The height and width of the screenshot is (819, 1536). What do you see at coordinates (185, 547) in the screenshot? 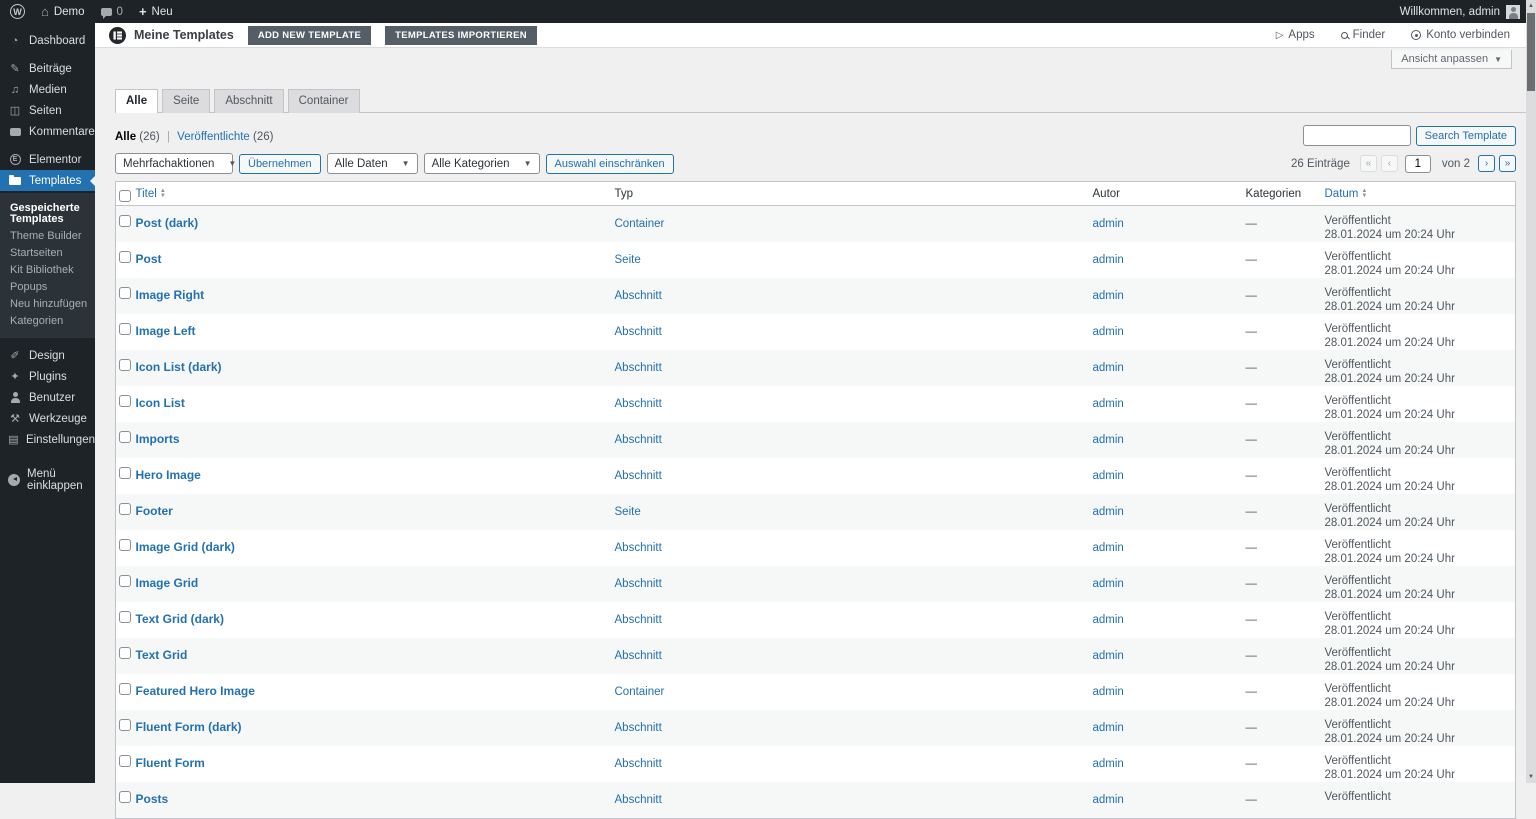
I see `template-title-link: Image Grid (dark)` at bounding box center [185, 547].